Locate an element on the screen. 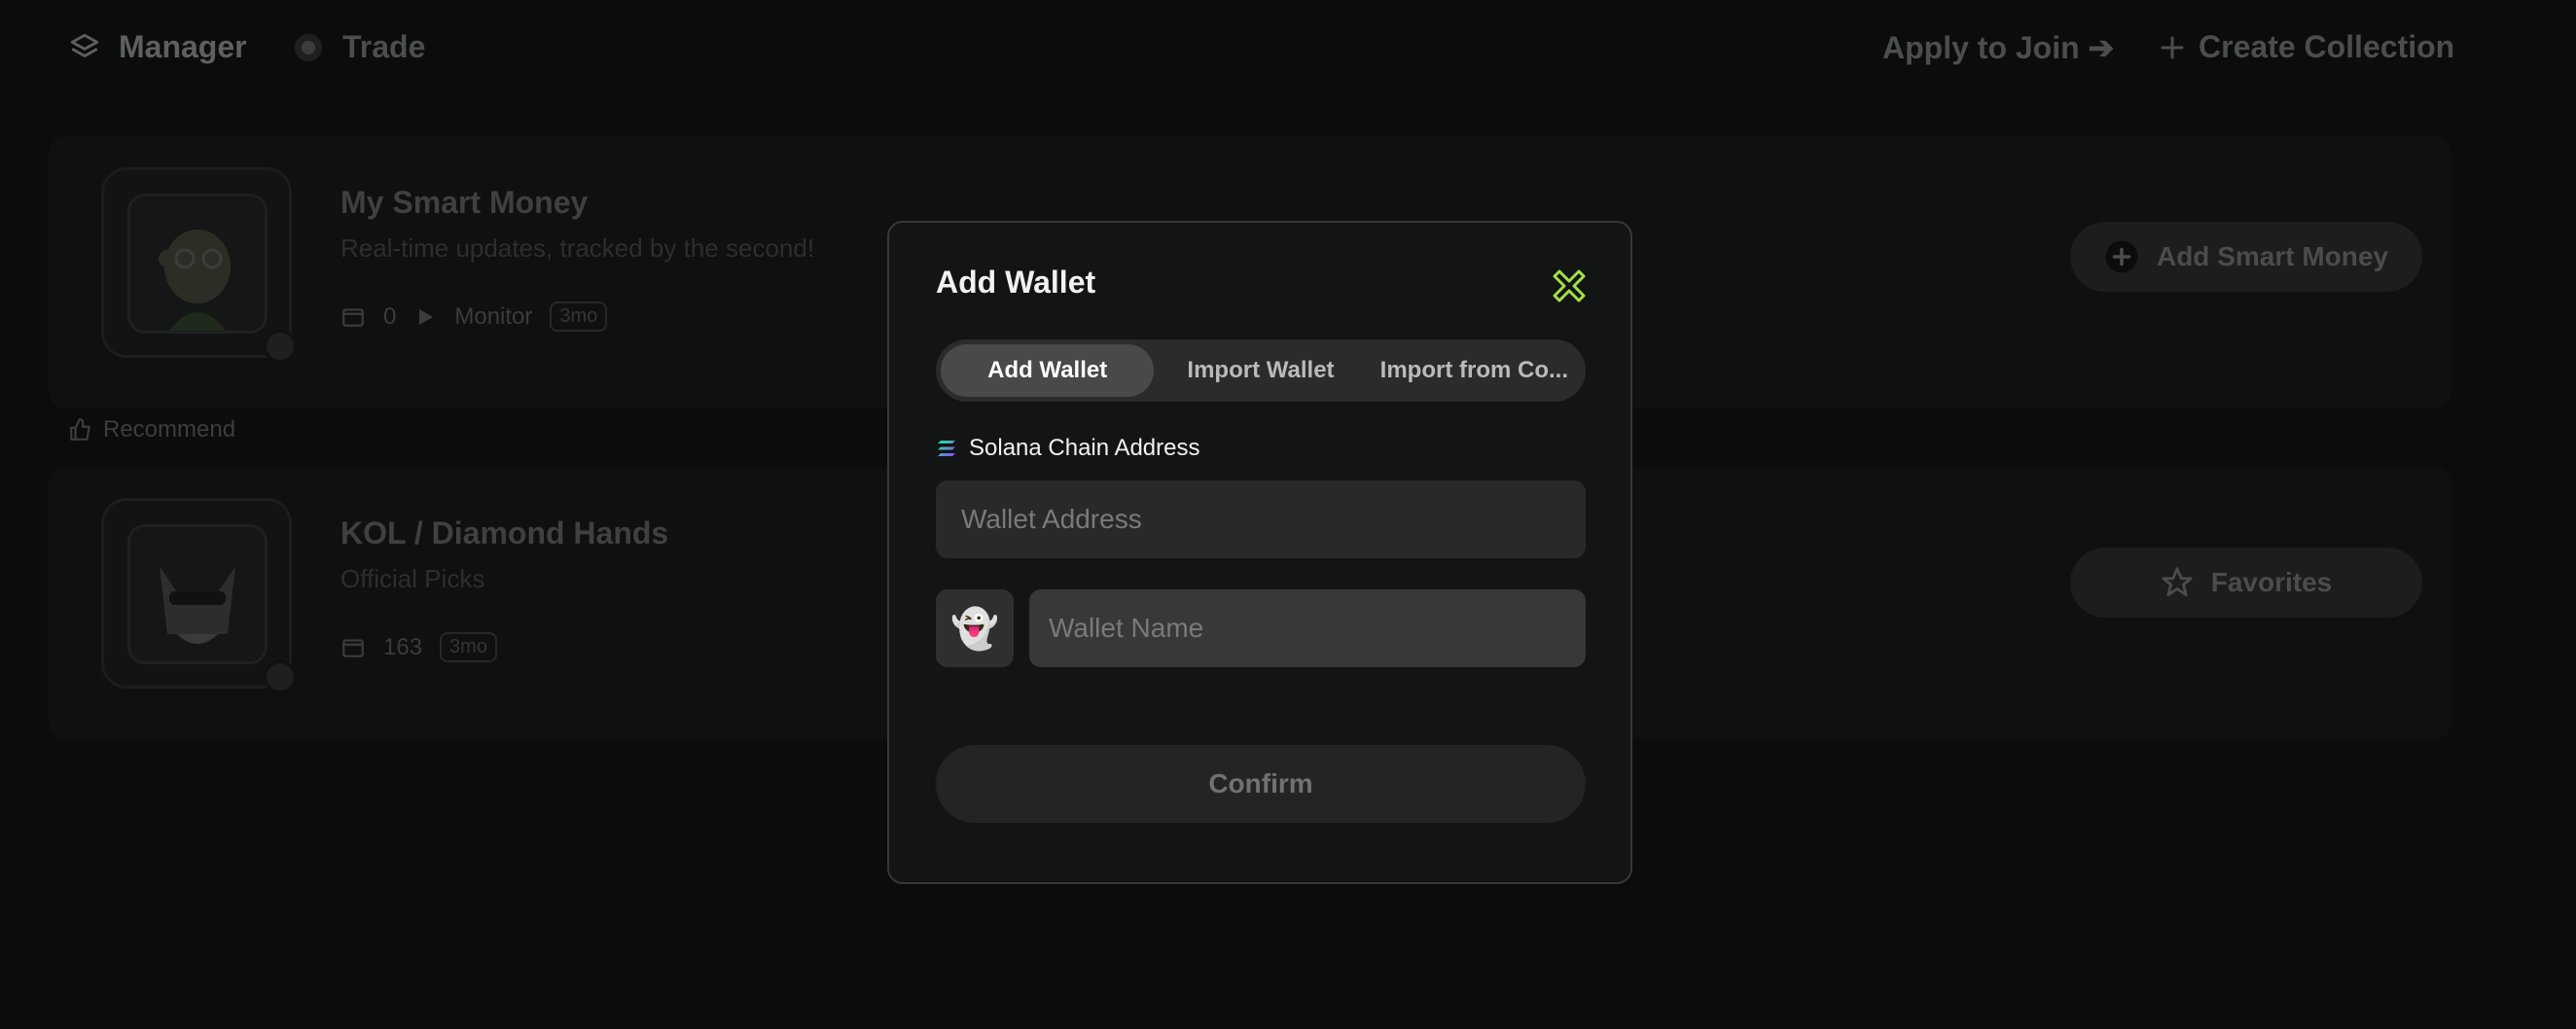 The width and height of the screenshot is (2576, 1029). raccoon-avatar-image is located at coordinates (197, 594).